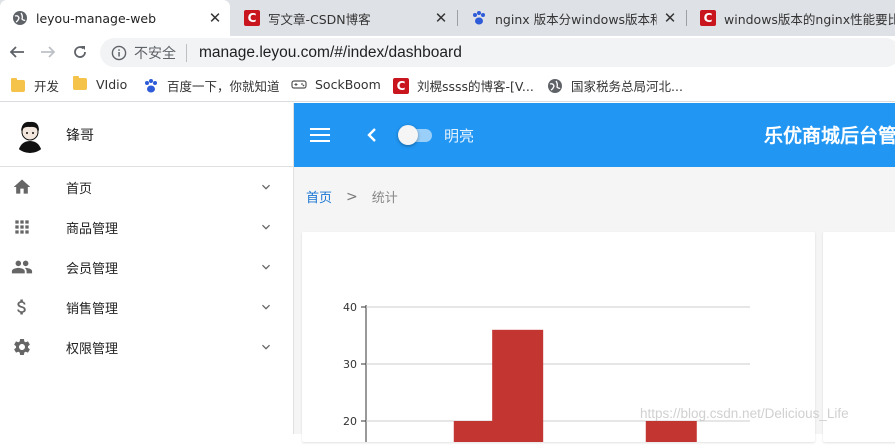 The height and width of the screenshot is (446, 895). I want to click on switch-thumb, so click(408, 135).